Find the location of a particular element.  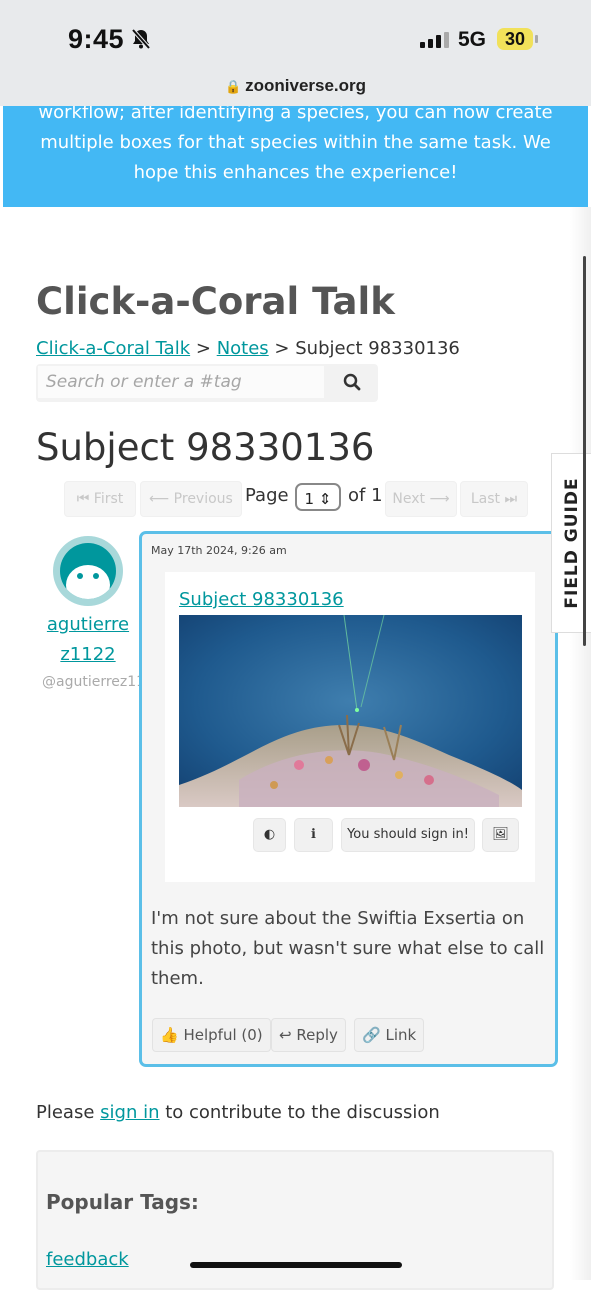

clock: 9:45 is located at coordinates (96, 39).